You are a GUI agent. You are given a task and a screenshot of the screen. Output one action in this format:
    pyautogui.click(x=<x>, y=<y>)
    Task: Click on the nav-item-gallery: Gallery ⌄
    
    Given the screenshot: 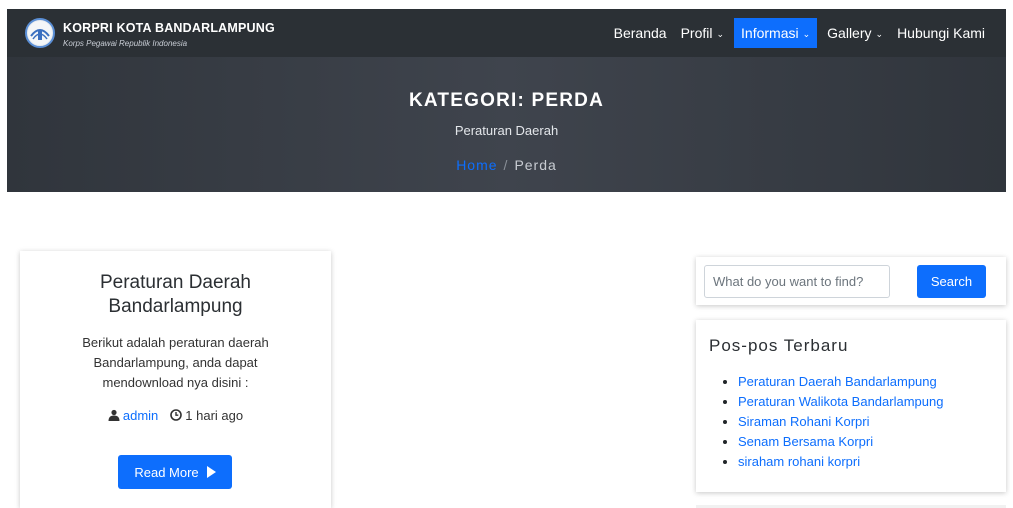 What is the action you would take?
    pyautogui.click(x=855, y=33)
    